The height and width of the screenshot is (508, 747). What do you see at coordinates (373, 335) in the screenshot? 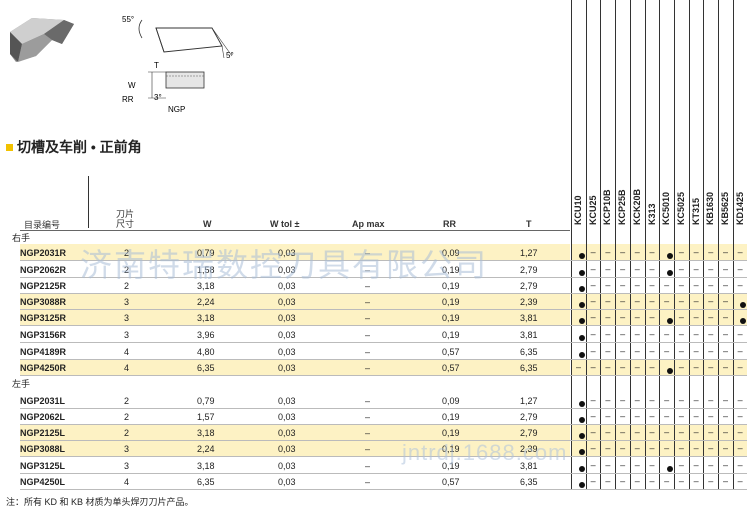
I see `table-row: NGP3156R 3 3,96 0,03–0,19 3,81– – – – – – – – – – –` at bounding box center [373, 335].